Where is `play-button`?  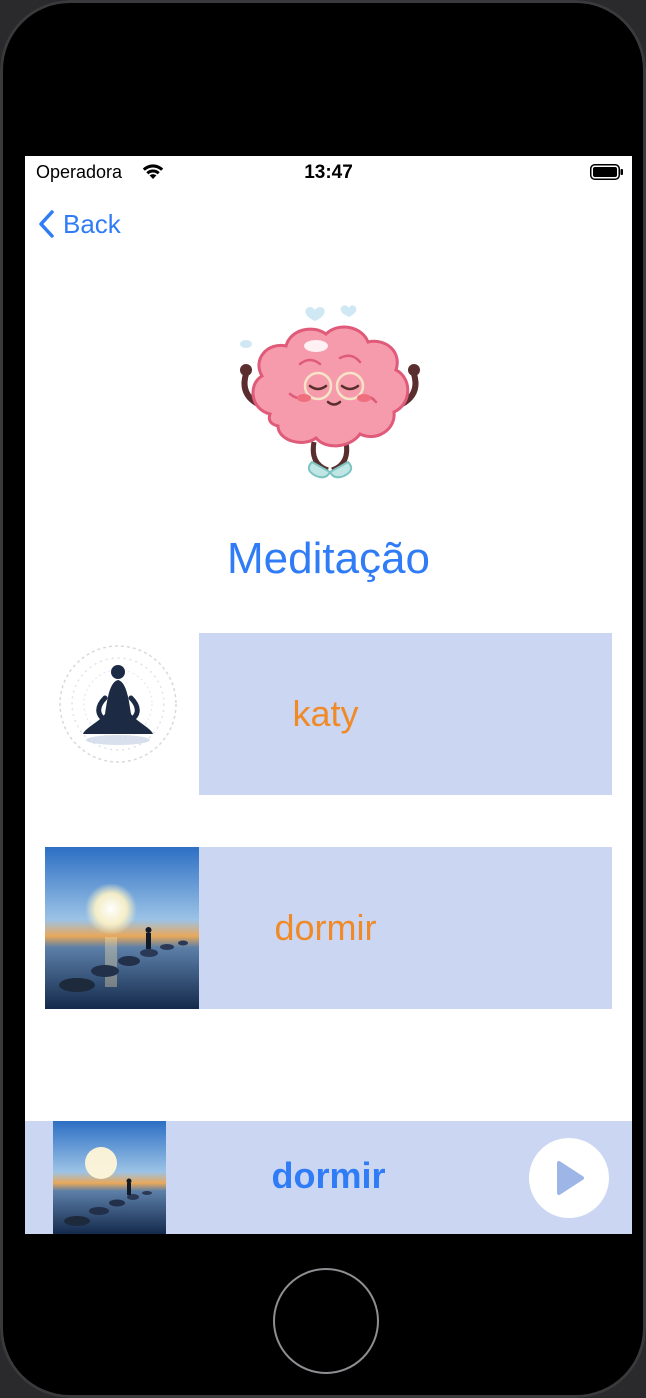 play-button is located at coordinates (569, 1178).